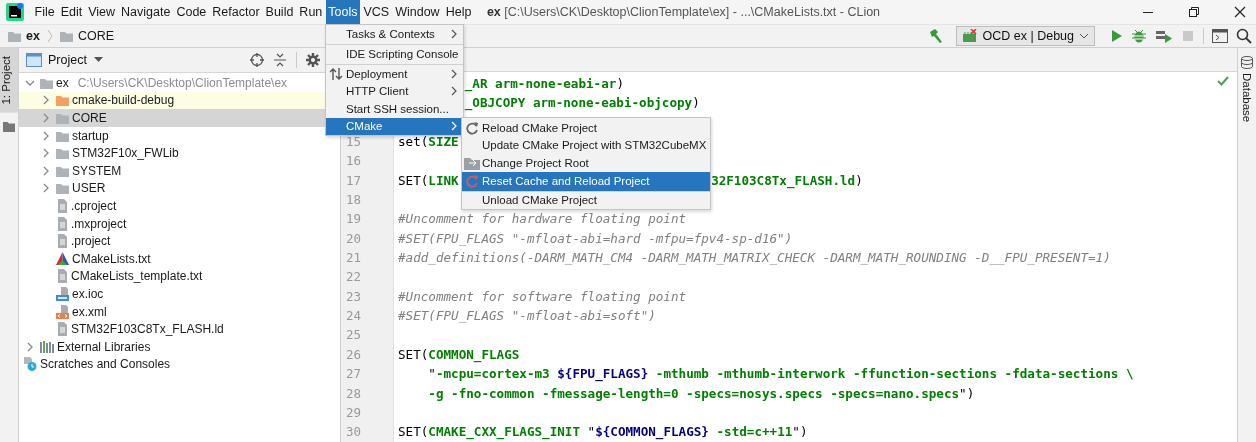 This screenshot has height=442, width=1256. Describe the element at coordinates (342, 12) in the screenshot. I see `menu-item: Tools` at that location.